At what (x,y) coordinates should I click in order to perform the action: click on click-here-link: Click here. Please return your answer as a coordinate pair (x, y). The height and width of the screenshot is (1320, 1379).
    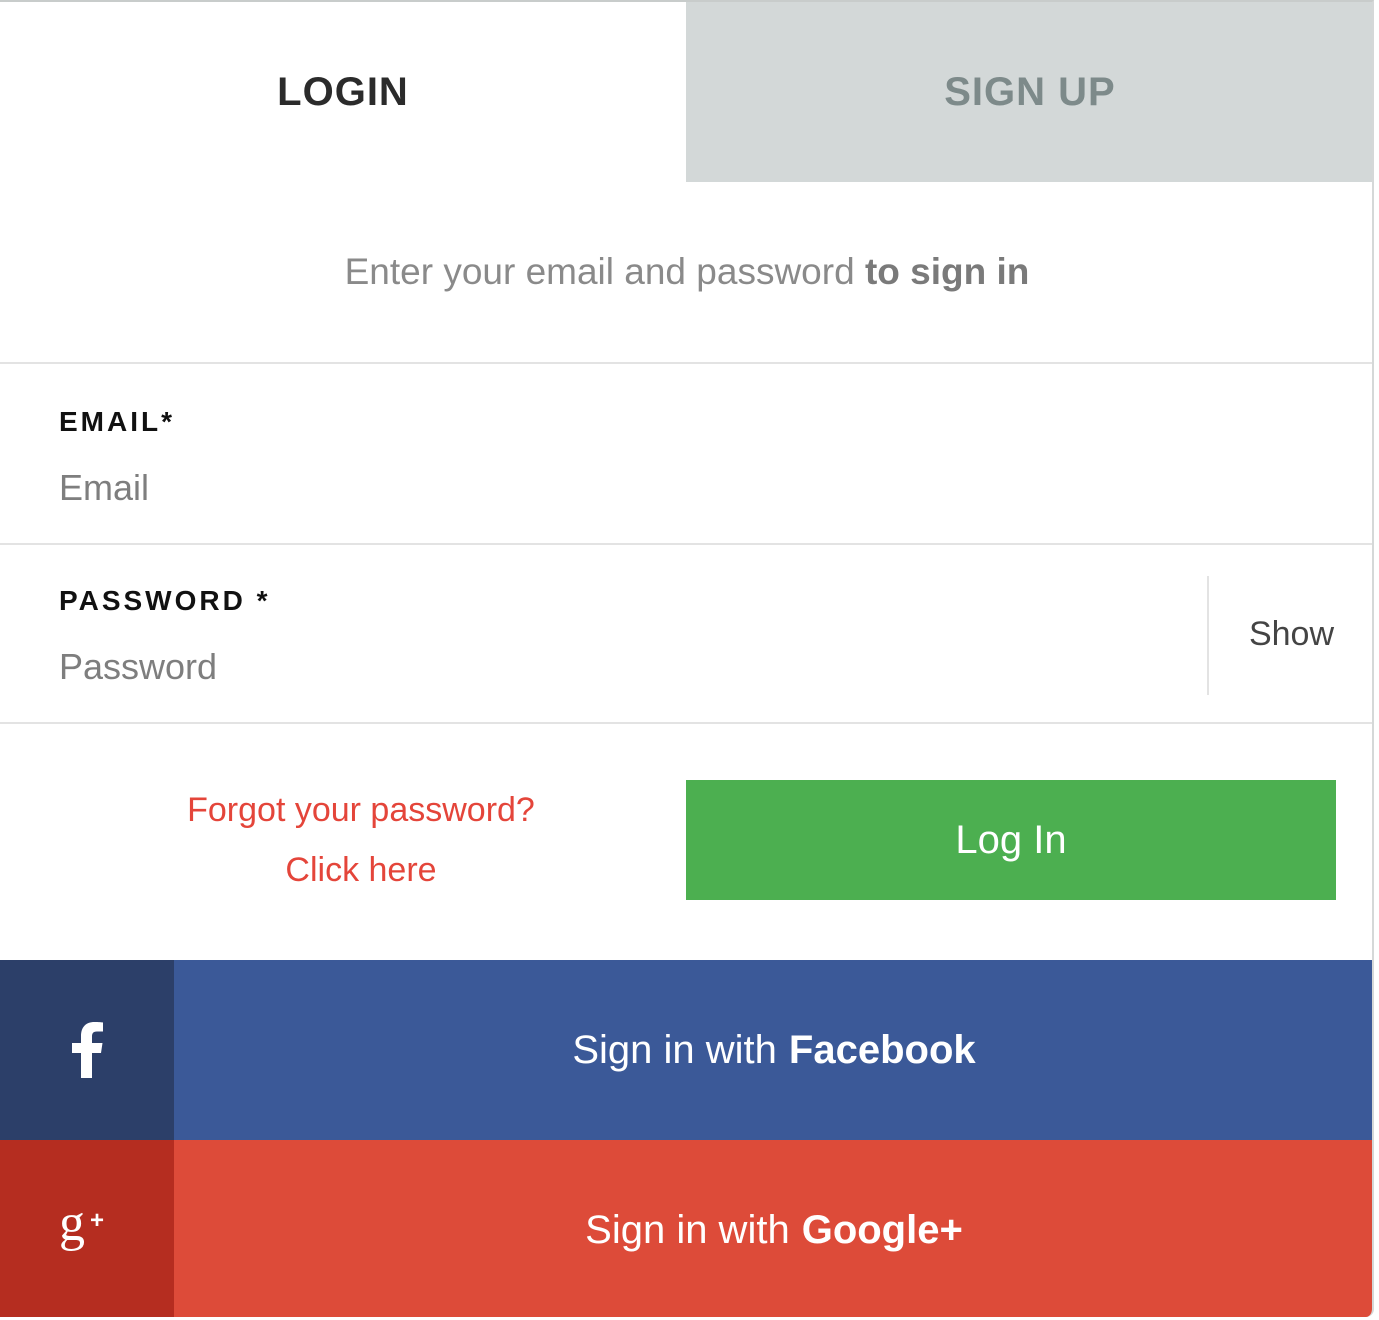
    Looking at the image, I should click on (361, 870).